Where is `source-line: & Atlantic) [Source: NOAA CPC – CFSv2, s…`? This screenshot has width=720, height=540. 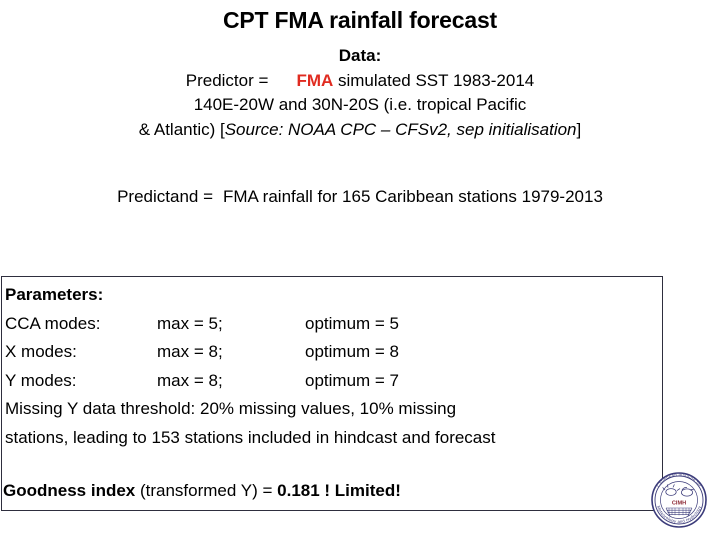 source-line: & Atlantic) [Source: NOAA CPC – CFSv2, s… is located at coordinates (360, 130).